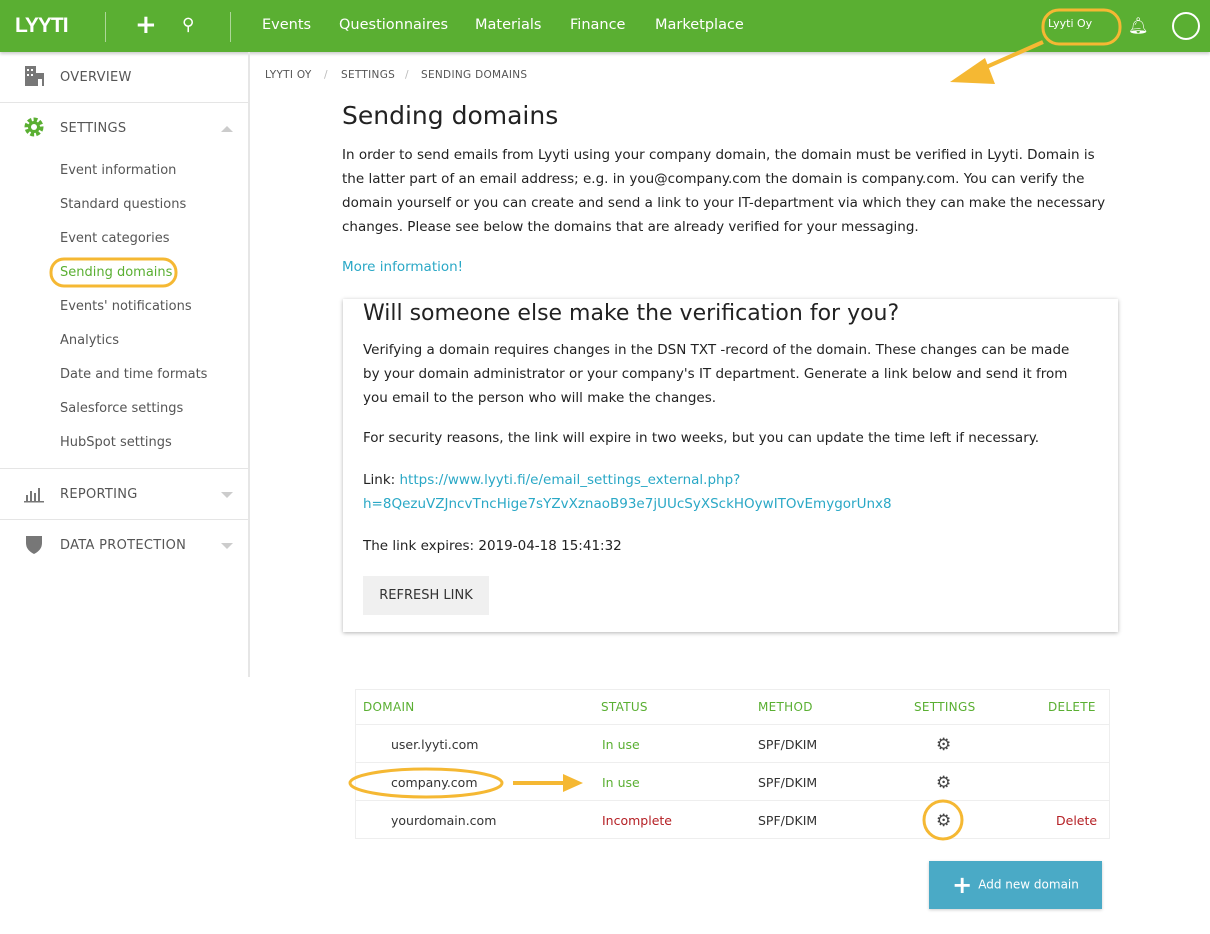 Image resolution: width=1210 pixels, height=934 pixels. What do you see at coordinates (435, 744) in the screenshot?
I see `domain-cell: user.lyyti.com` at bounding box center [435, 744].